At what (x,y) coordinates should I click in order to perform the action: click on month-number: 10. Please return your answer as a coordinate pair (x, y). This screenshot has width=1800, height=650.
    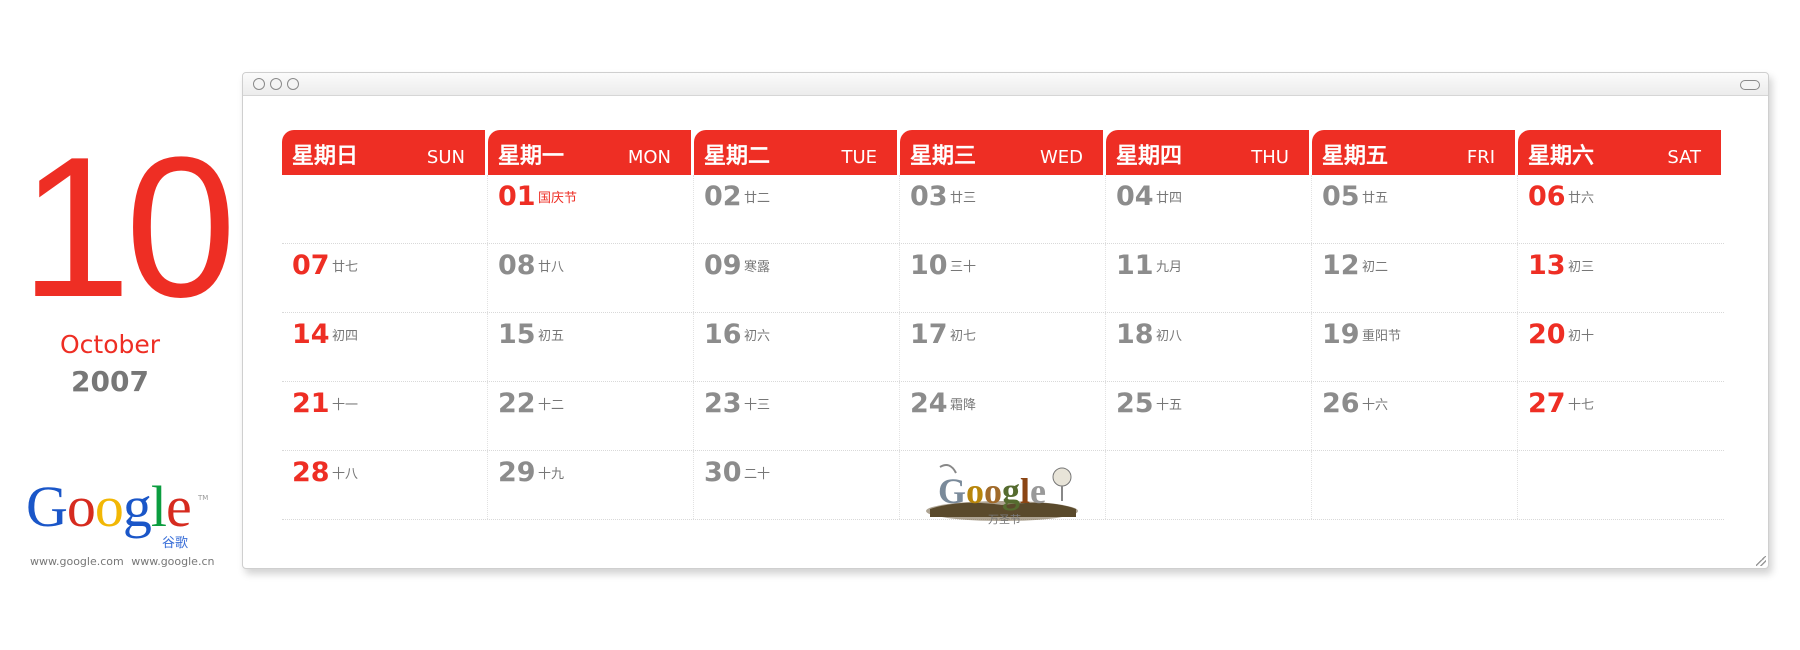
    Looking at the image, I should click on (128, 227).